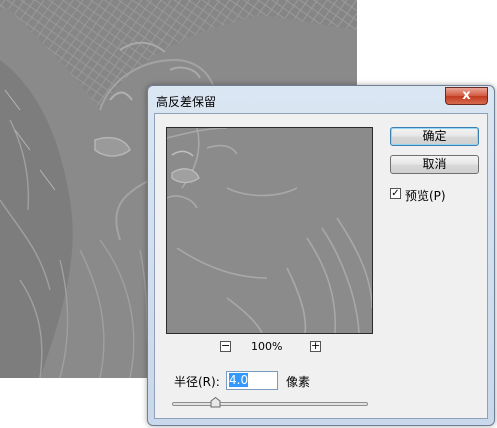 The height and width of the screenshot is (428, 497). I want to click on close-icon: x, so click(466, 95).